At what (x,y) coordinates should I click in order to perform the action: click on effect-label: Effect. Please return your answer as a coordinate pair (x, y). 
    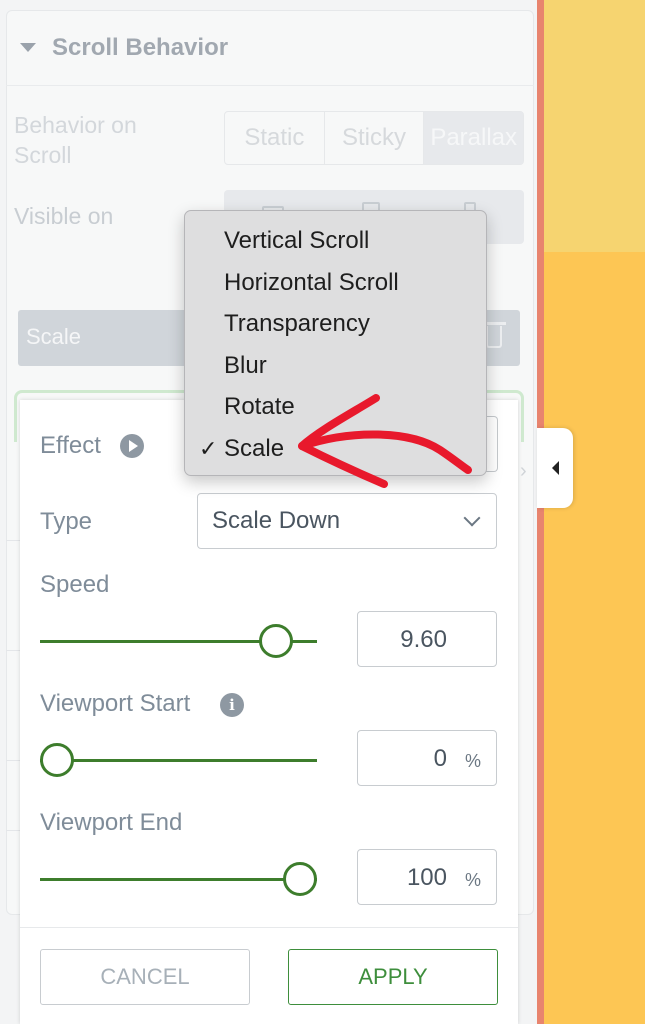
    Looking at the image, I should click on (70, 445).